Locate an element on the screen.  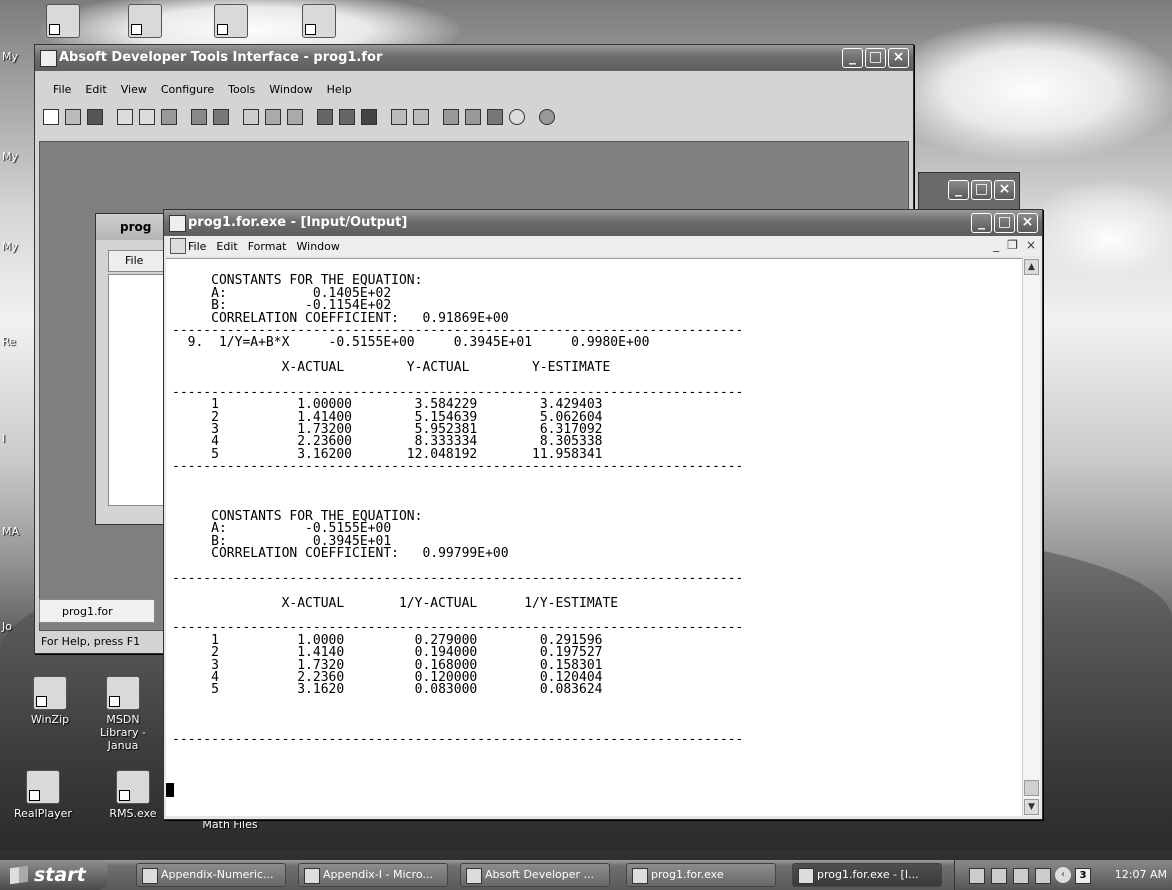
menu-configure: Configure is located at coordinates (187, 89).